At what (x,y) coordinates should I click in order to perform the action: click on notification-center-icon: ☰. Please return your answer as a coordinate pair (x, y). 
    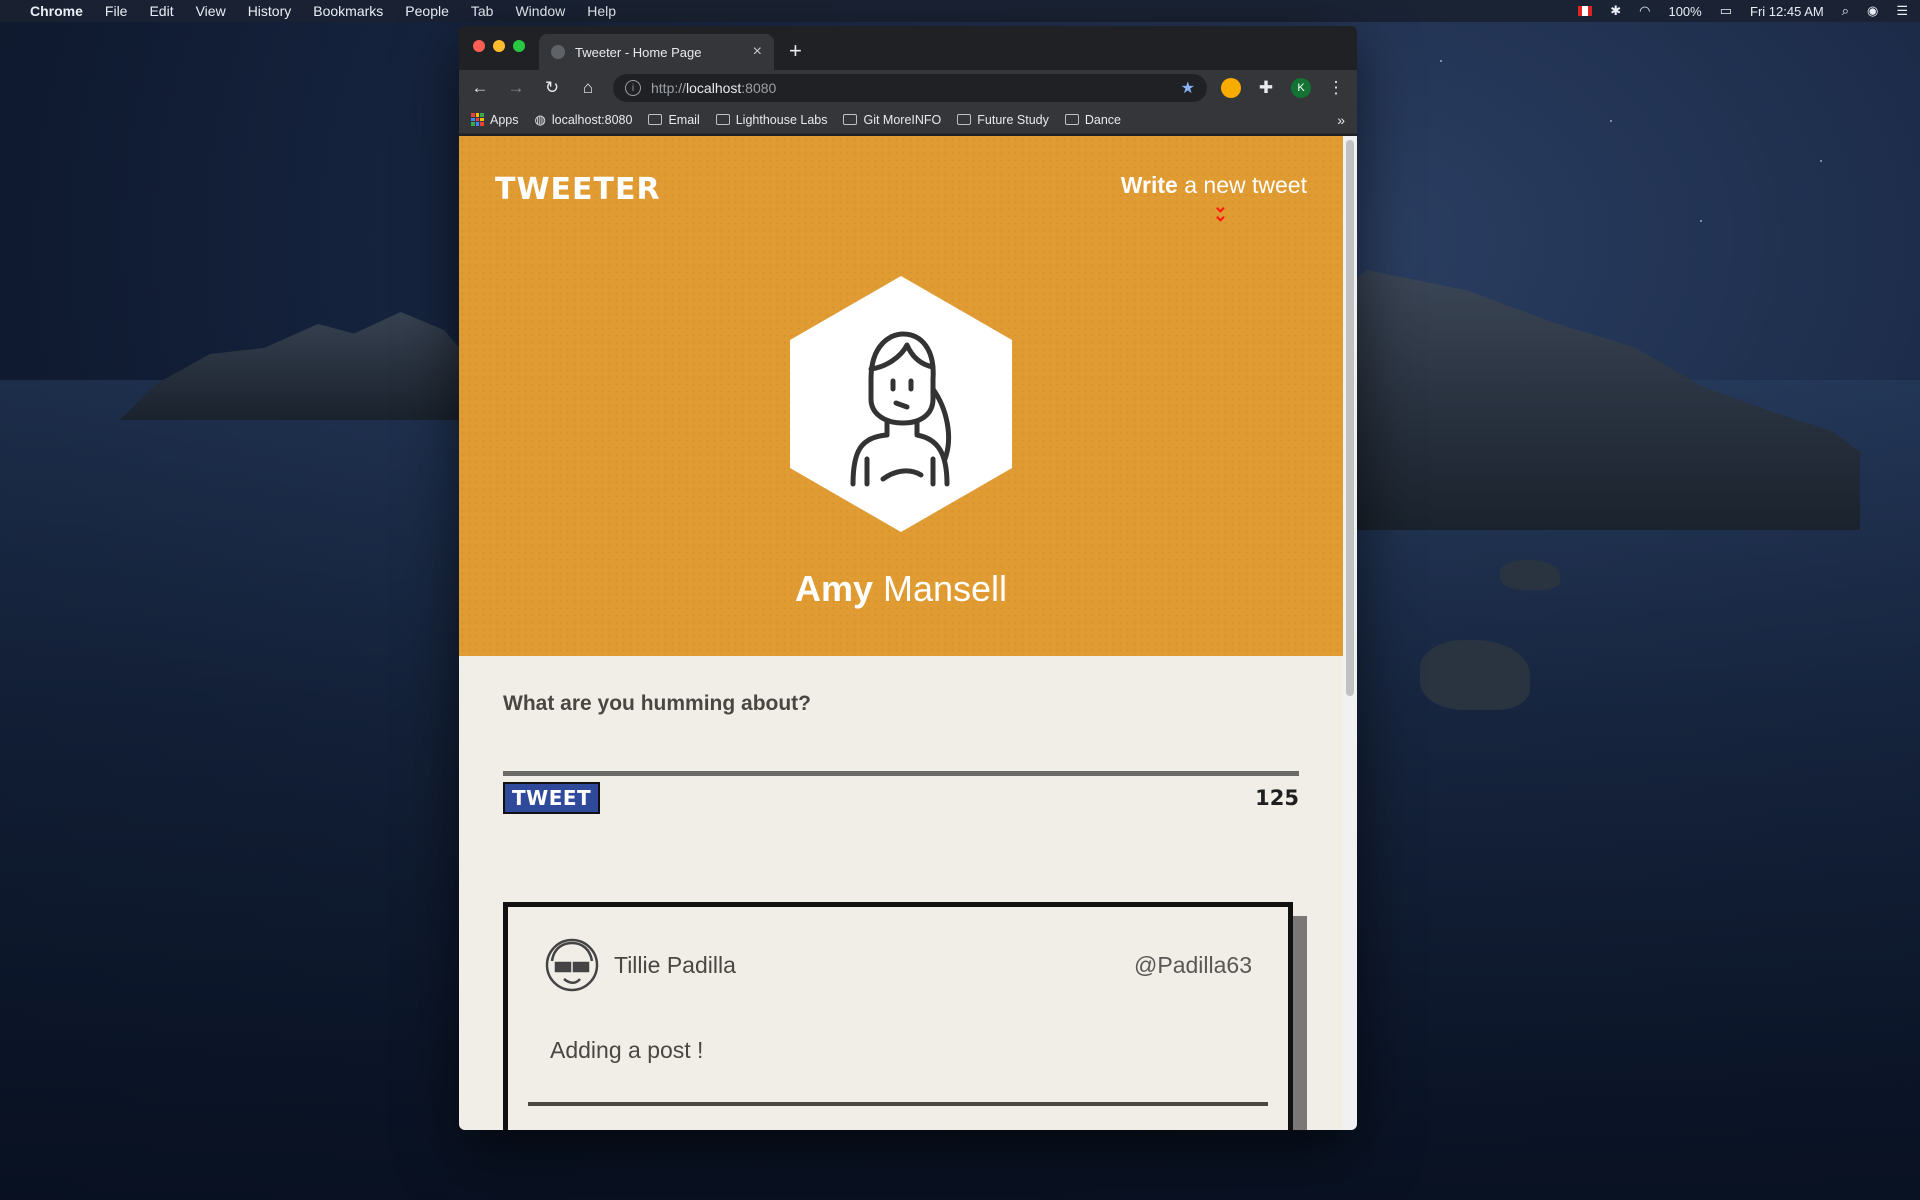
    Looking at the image, I should click on (1902, 11).